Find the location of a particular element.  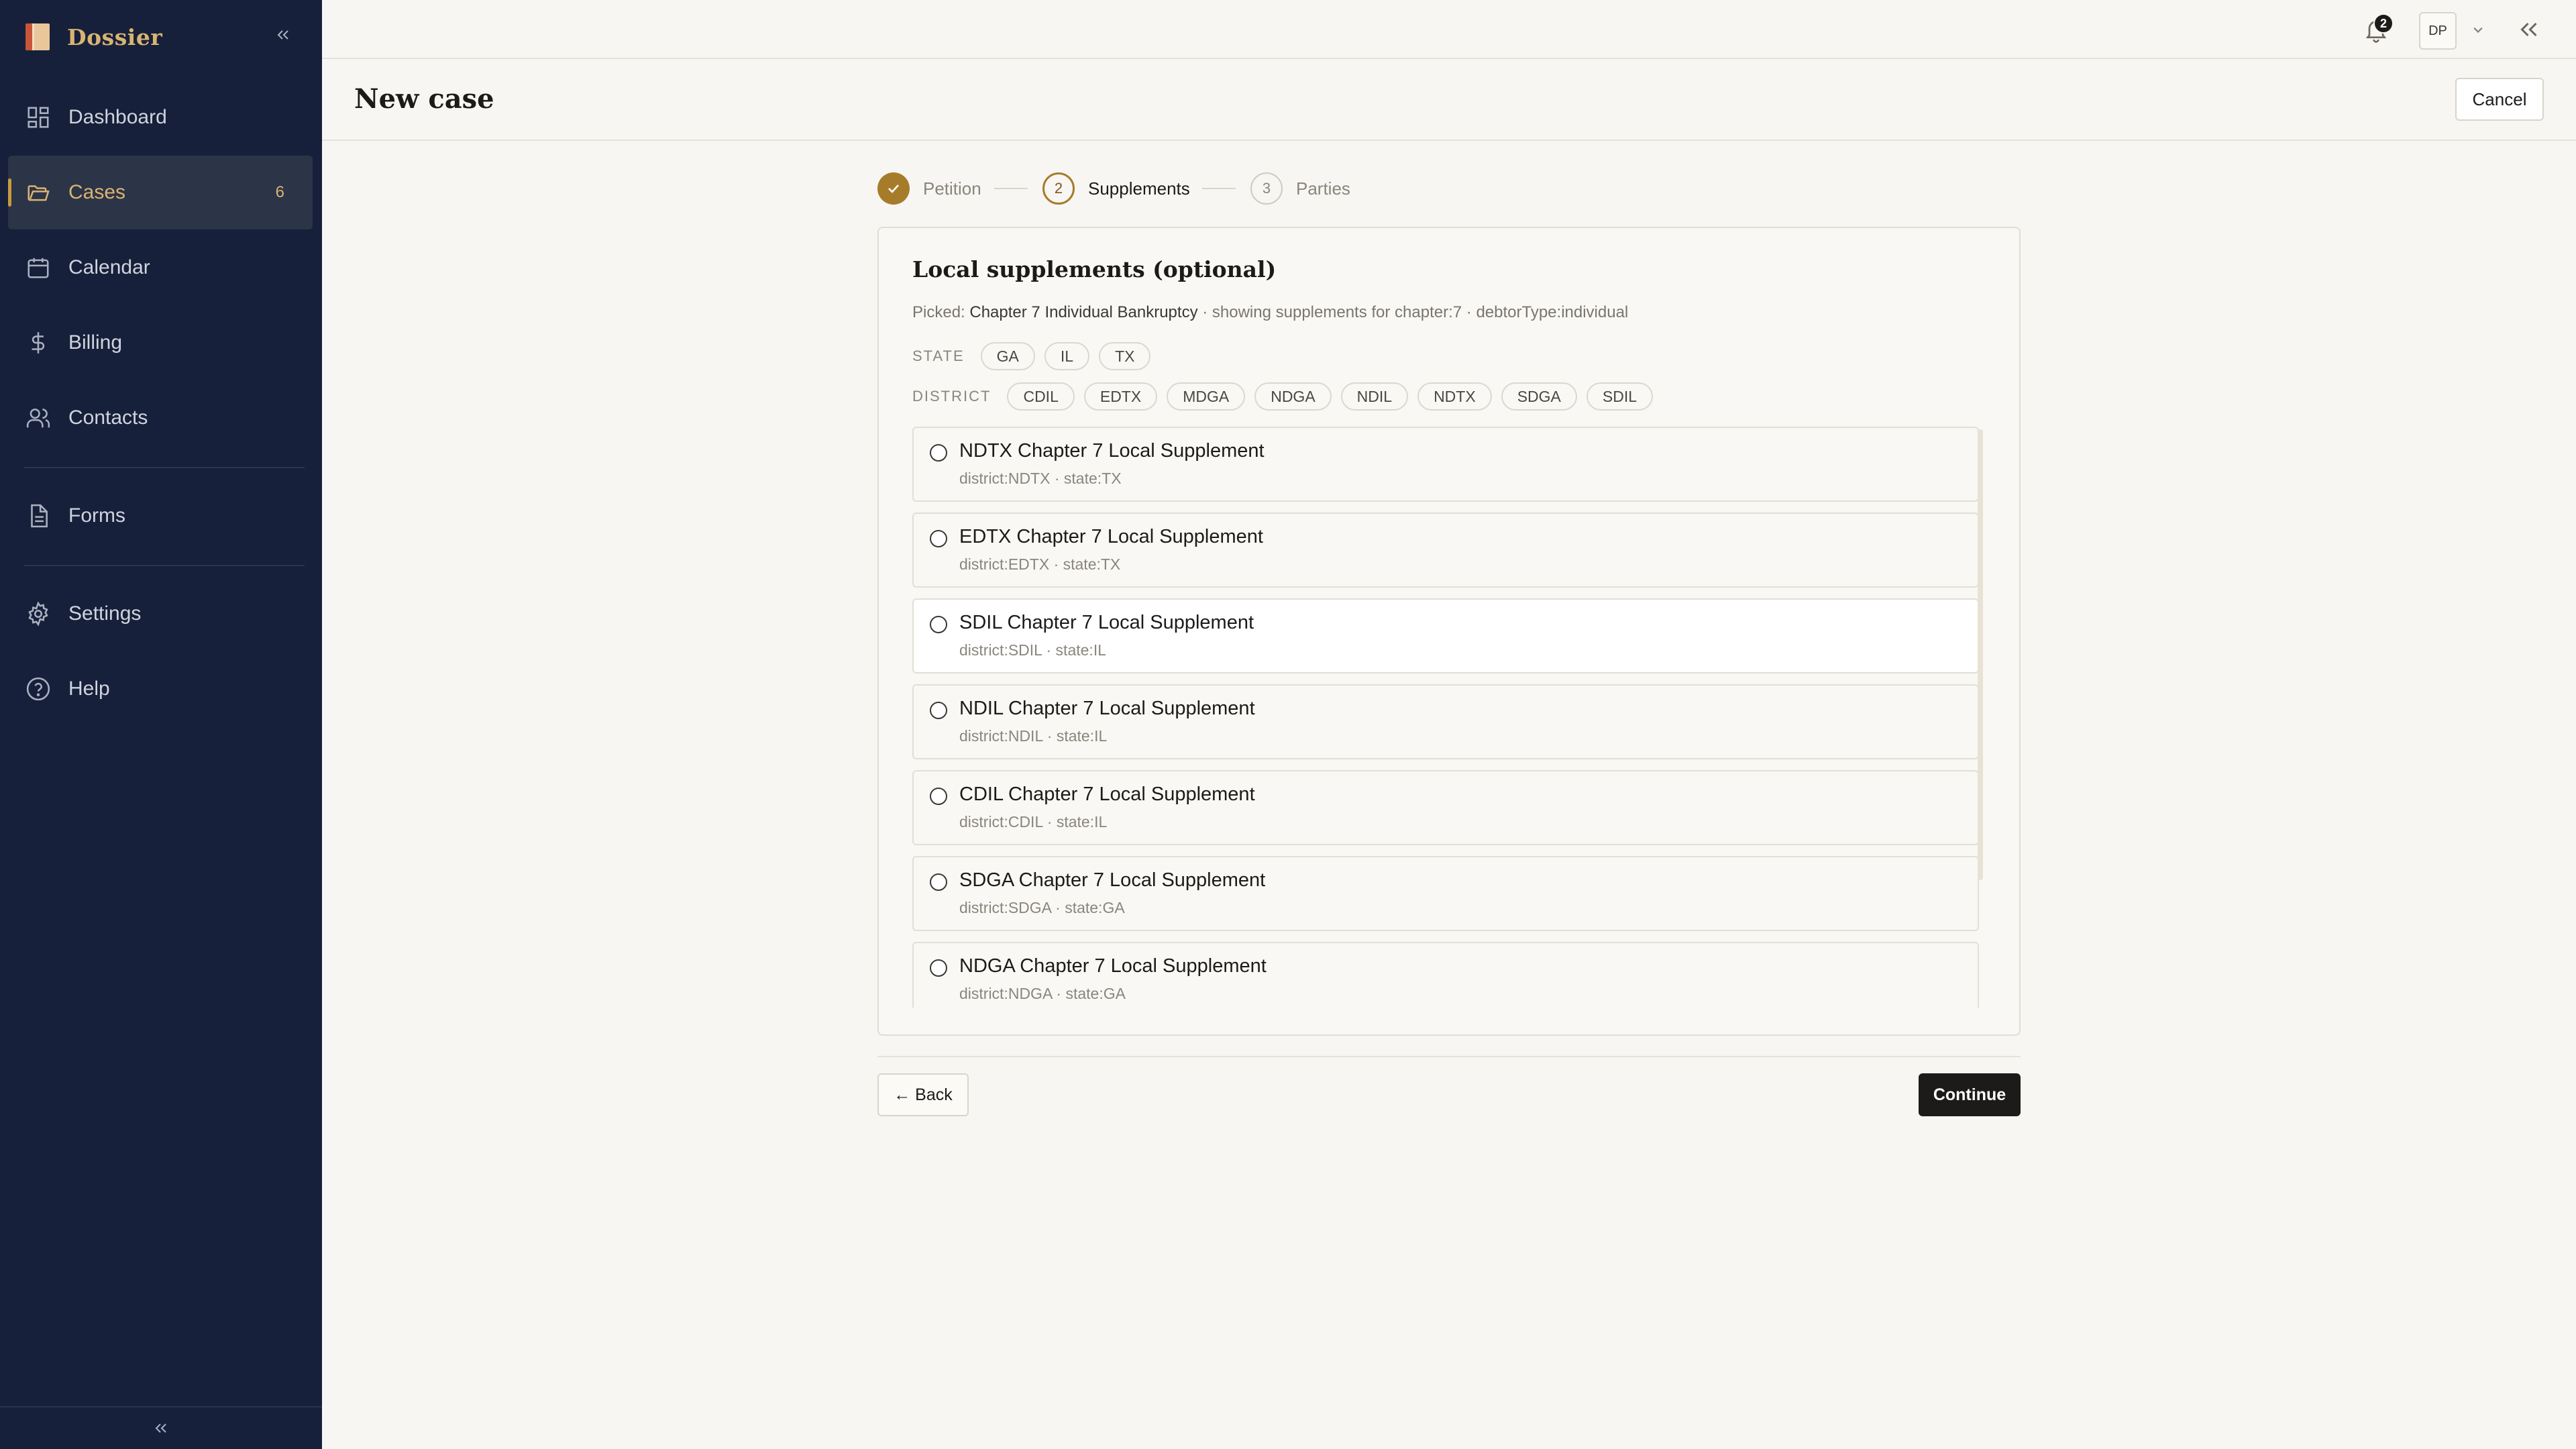

district-chip: NDGA is located at coordinates (1293, 396).